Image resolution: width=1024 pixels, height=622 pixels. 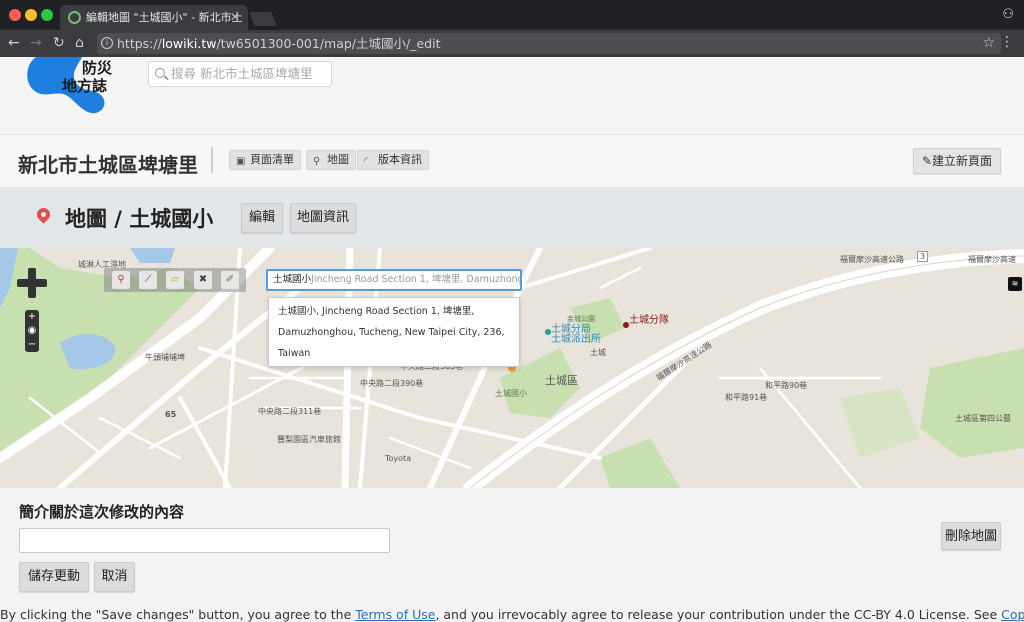 What do you see at coordinates (160, 73) in the screenshot?
I see `search-icon` at bounding box center [160, 73].